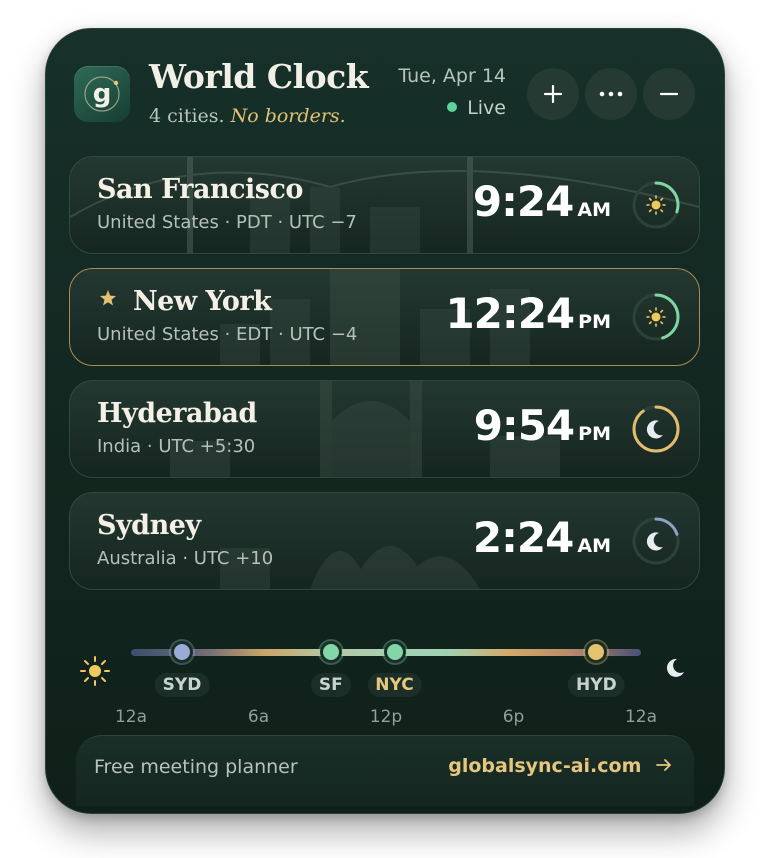 The height and width of the screenshot is (858, 780). What do you see at coordinates (177, 413) in the screenshot?
I see `city-name: Hyderabad` at bounding box center [177, 413].